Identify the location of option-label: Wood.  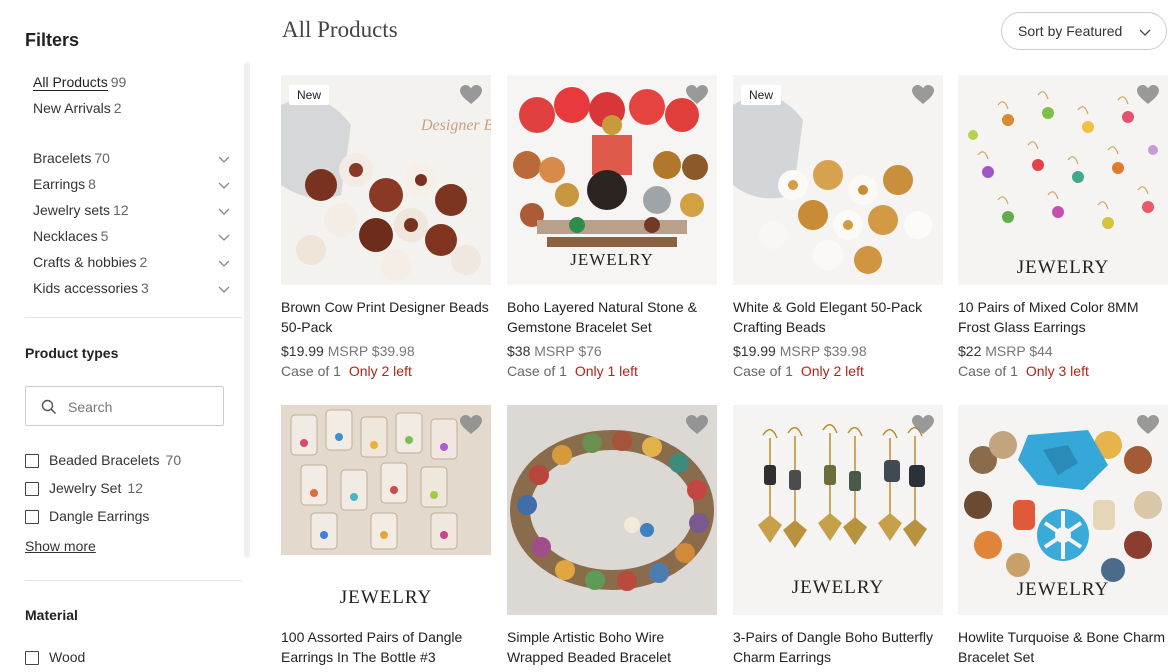
(67, 657).